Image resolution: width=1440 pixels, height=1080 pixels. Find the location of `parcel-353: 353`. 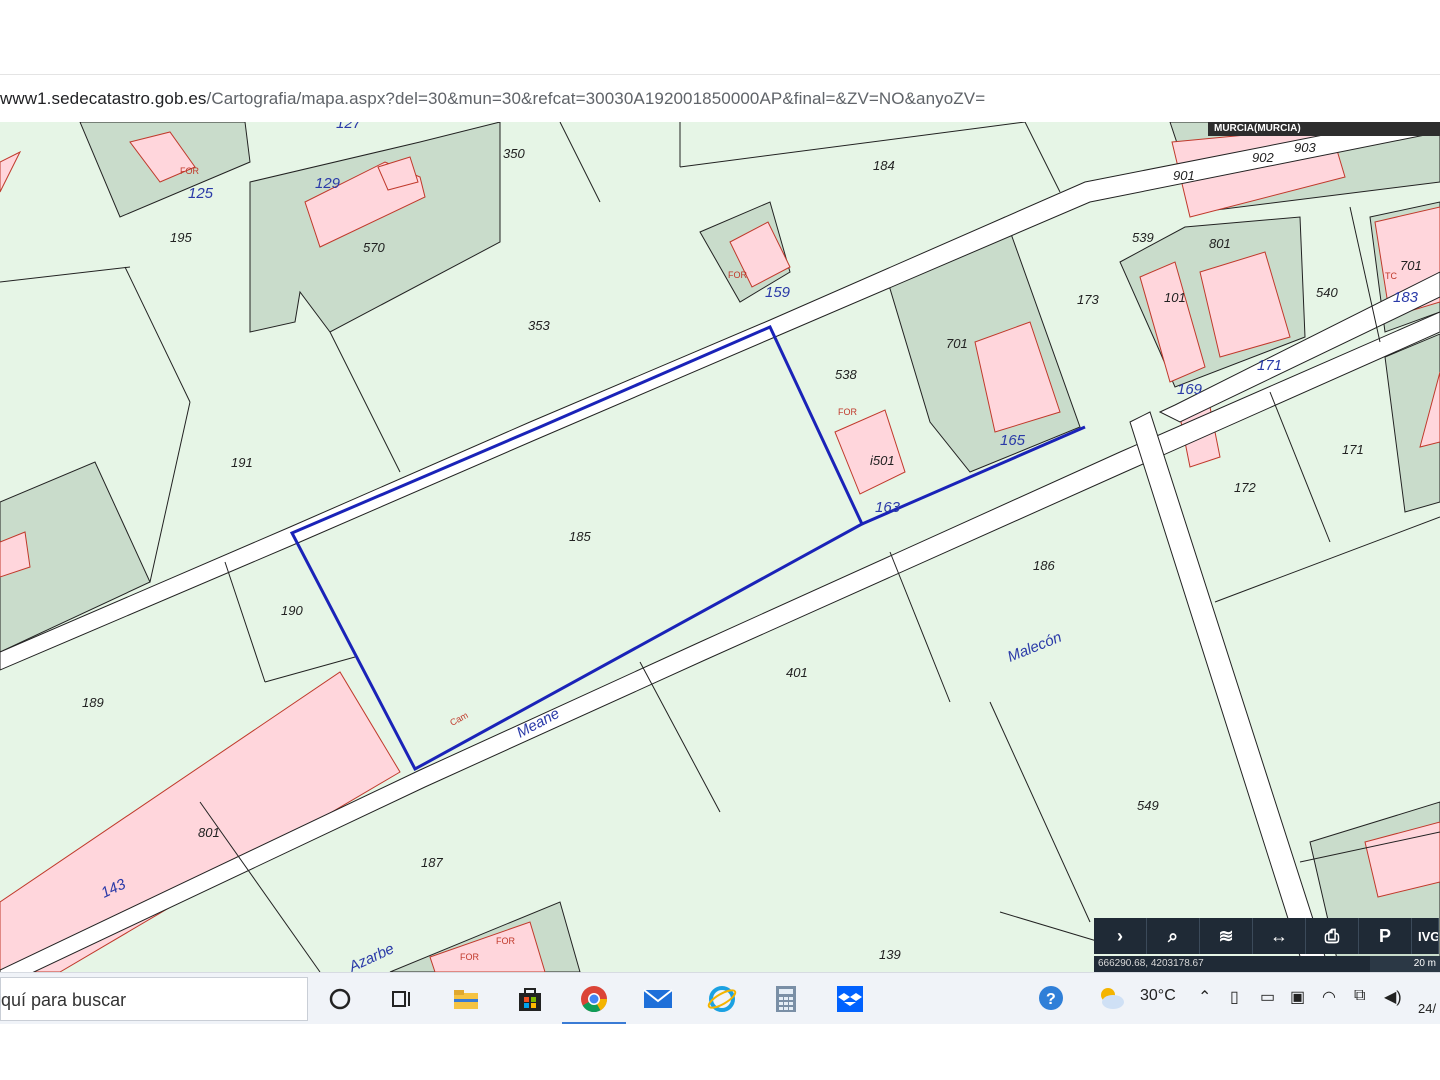

parcel-353: 353 is located at coordinates (539, 325).